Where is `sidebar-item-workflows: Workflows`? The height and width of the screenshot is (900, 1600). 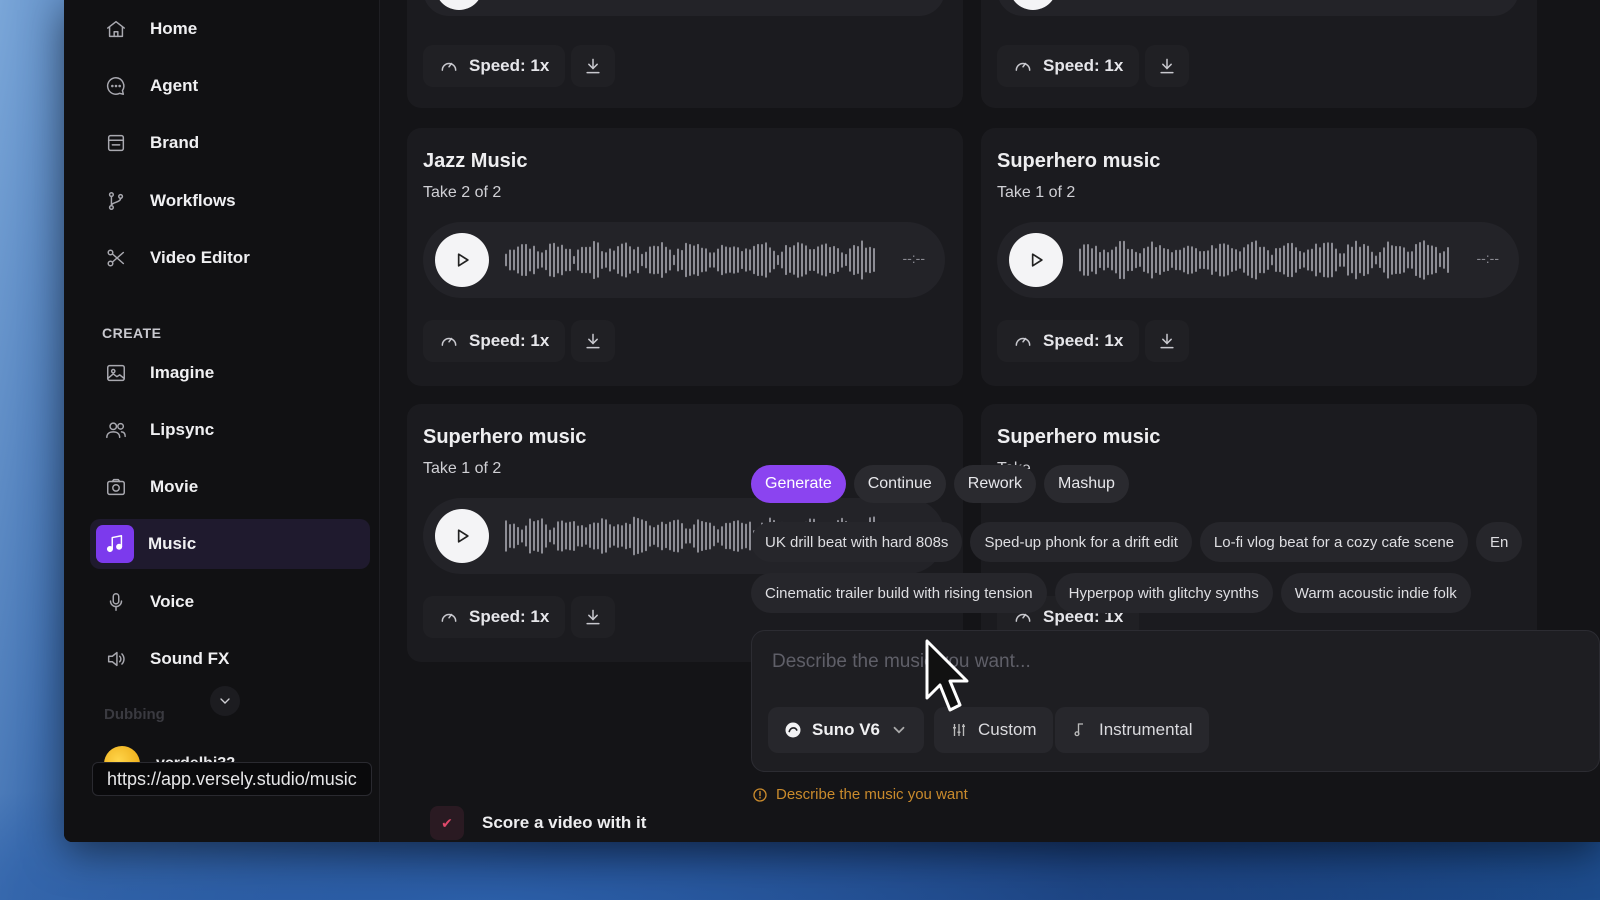 sidebar-item-workflows: Workflows is located at coordinates (230, 201).